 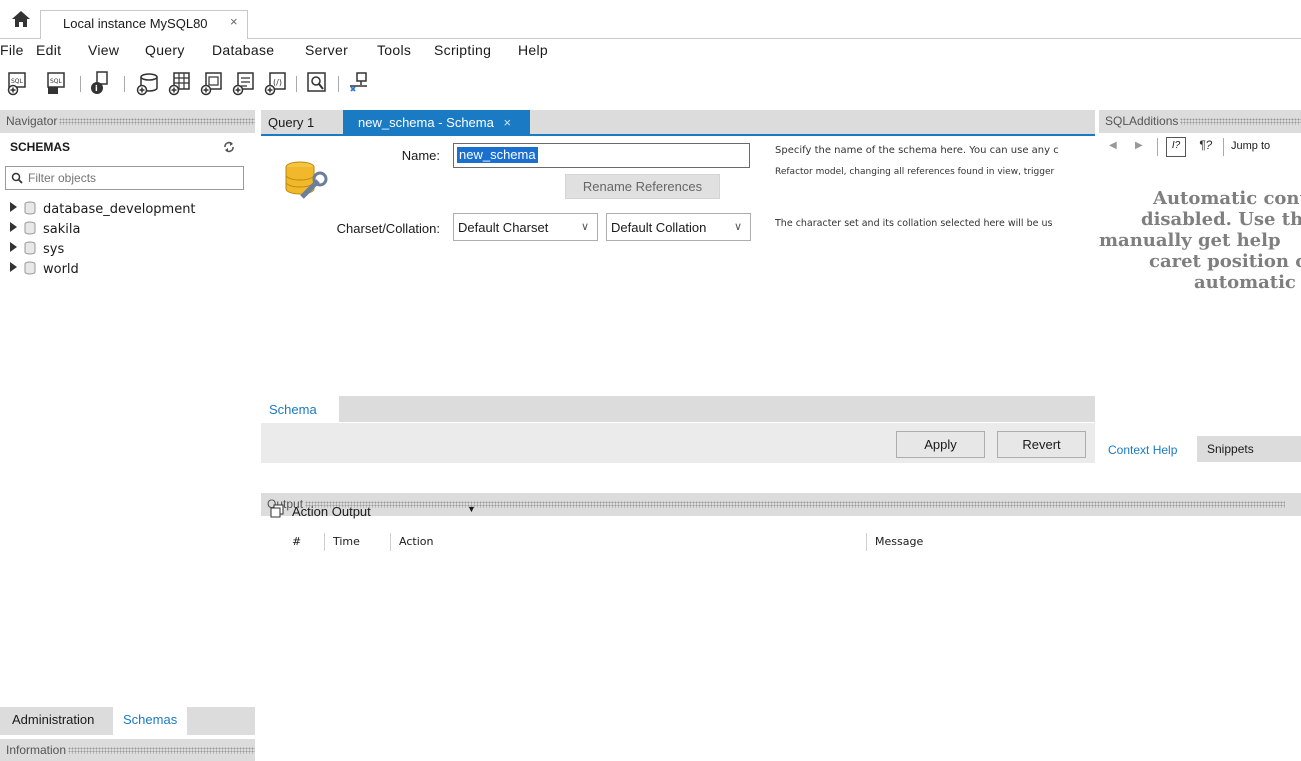 I want to click on open-sql-script-icon: SQL, so click(x=57, y=83).